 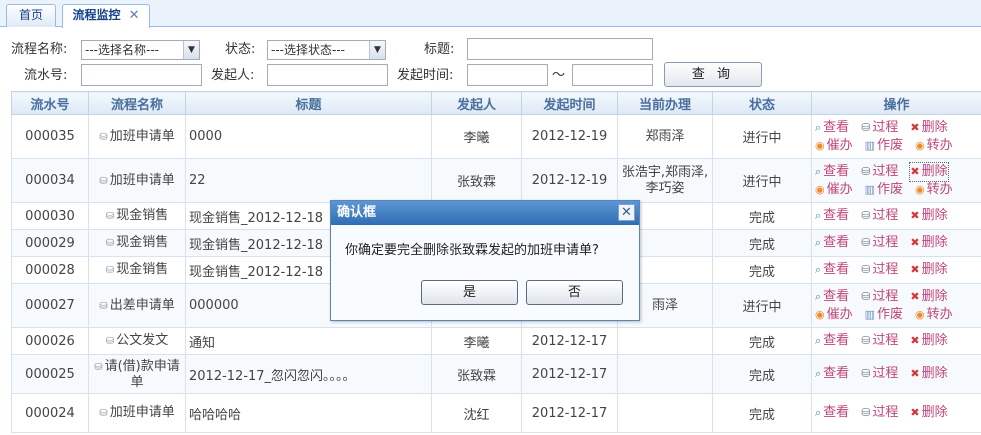 I want to click on flow-name-cell: ⛁ 公文发文, so click(x=137, y=341).